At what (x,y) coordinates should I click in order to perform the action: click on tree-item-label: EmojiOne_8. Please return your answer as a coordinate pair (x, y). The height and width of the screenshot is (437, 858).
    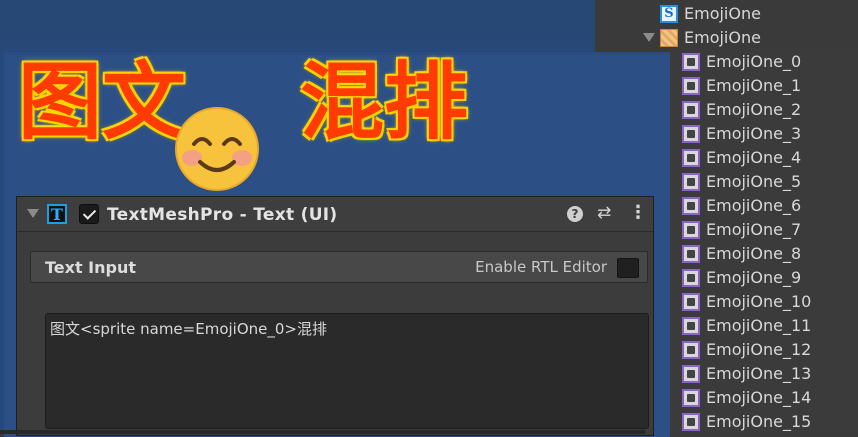
    Looking at the image, I should click on (754, 253).